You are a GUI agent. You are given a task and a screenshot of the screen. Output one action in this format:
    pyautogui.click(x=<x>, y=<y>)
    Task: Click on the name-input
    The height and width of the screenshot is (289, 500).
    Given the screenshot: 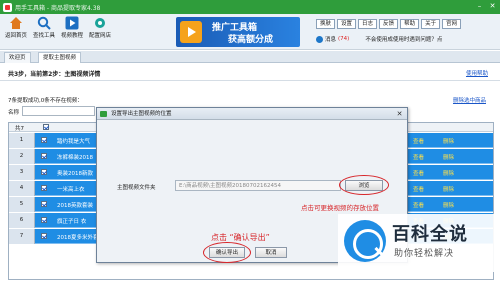 What is the action you would take?
    pyautogui.click(x=58, y=111)
    